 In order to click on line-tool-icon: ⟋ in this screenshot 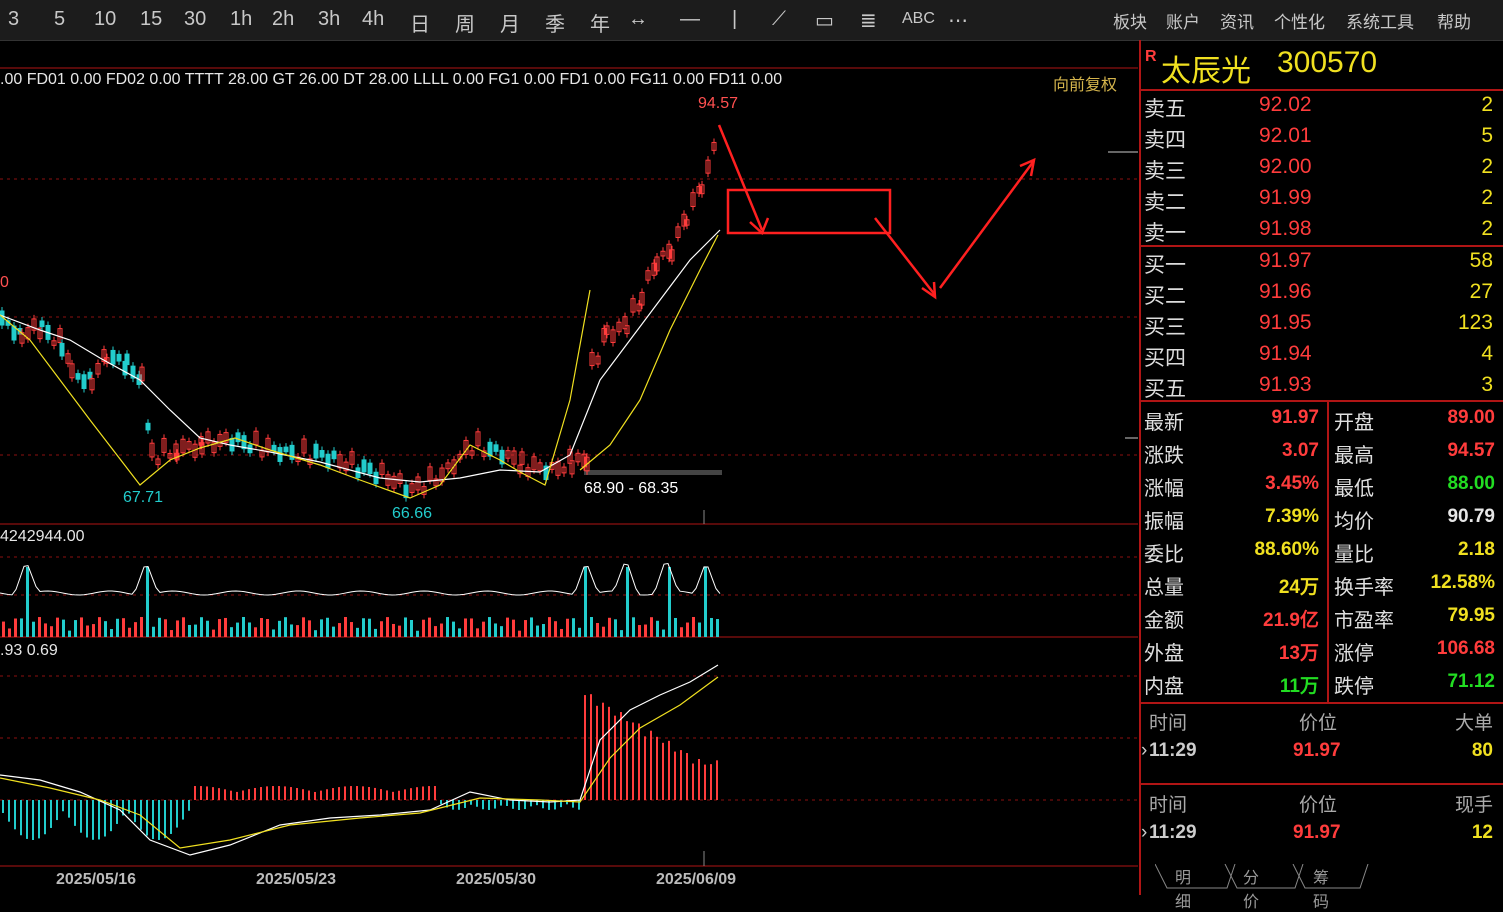, I will do `click(779, 19)`.